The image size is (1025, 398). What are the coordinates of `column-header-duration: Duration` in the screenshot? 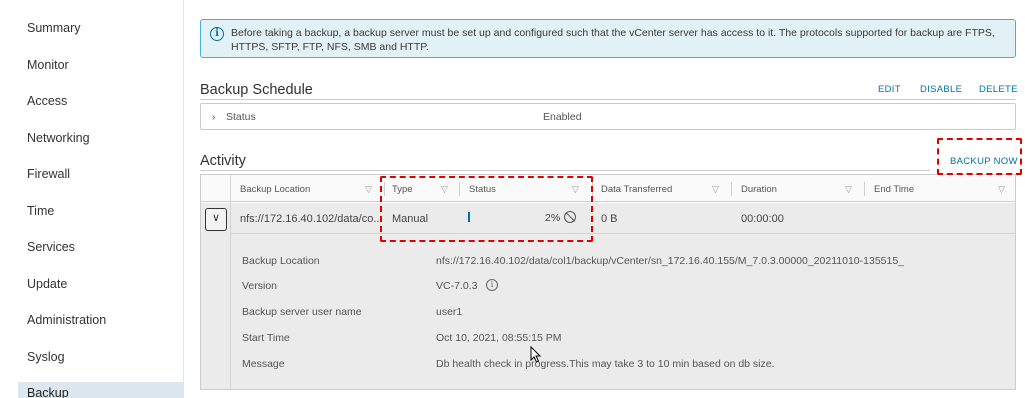 It's located at (759, 189).